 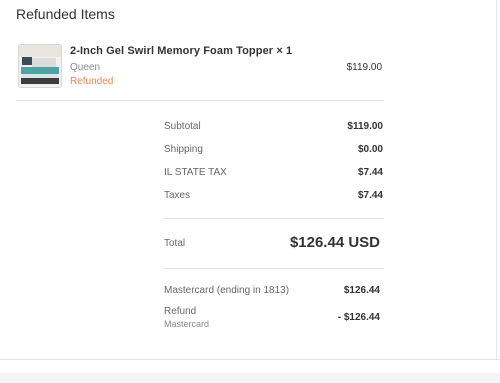 I want to click on item-refund-status: Refunded, so click(x=92, y=81).